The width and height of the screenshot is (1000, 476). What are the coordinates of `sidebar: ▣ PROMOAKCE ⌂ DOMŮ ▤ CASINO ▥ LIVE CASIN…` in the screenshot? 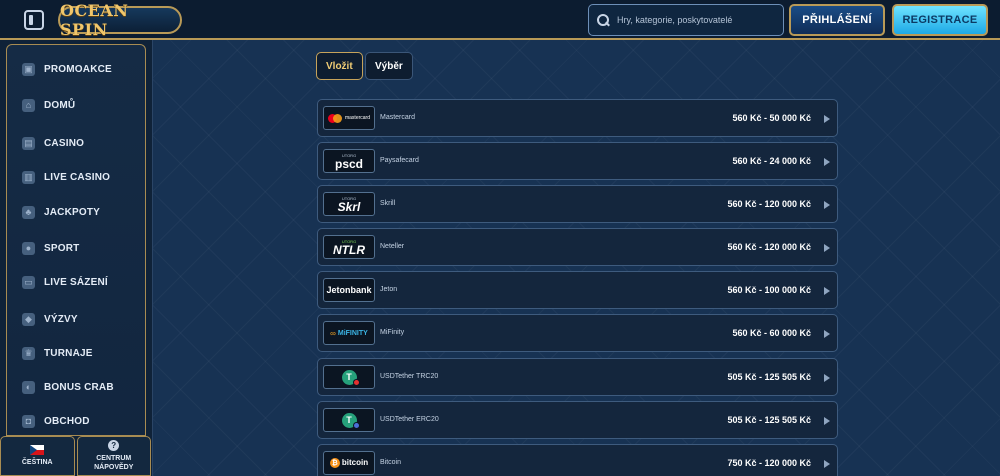 It's located at (76, 258).